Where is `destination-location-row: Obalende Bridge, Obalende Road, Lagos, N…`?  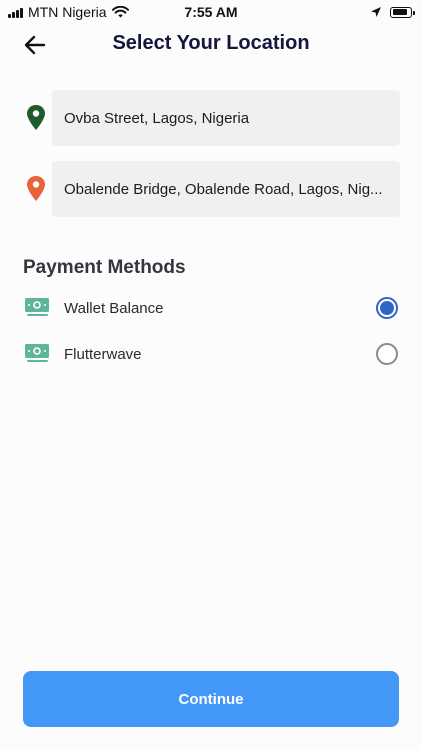
destination-location-row: Obalende Bridge, Obalende Road, Lagos, N… is located at coordinates (212, 189).